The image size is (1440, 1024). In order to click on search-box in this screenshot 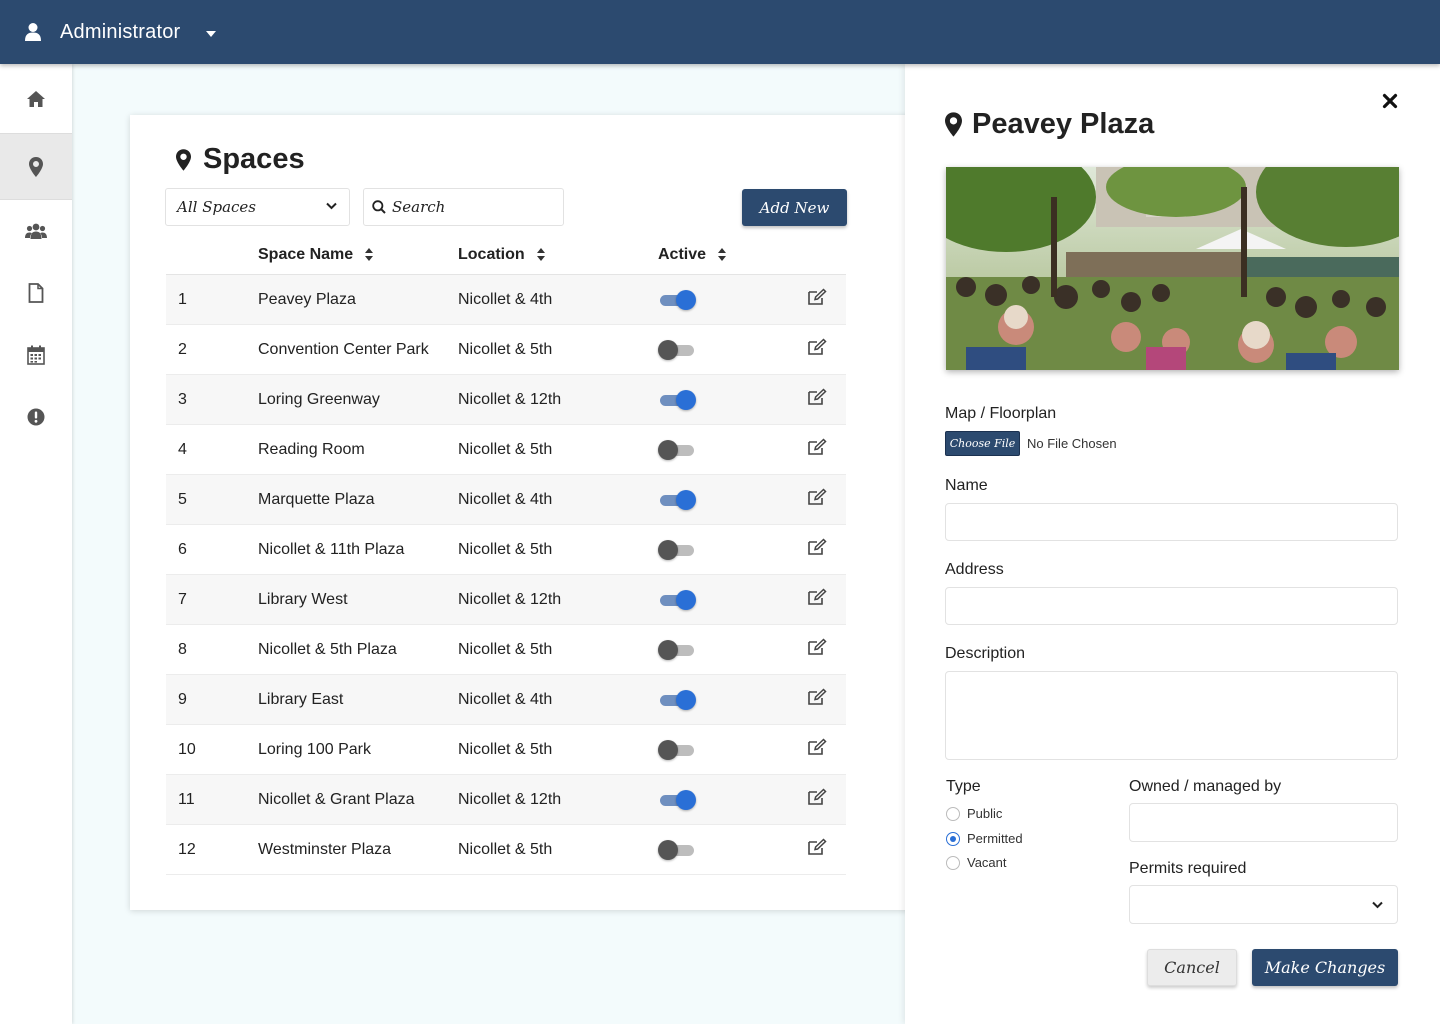, I will do `click(463, 207)`.